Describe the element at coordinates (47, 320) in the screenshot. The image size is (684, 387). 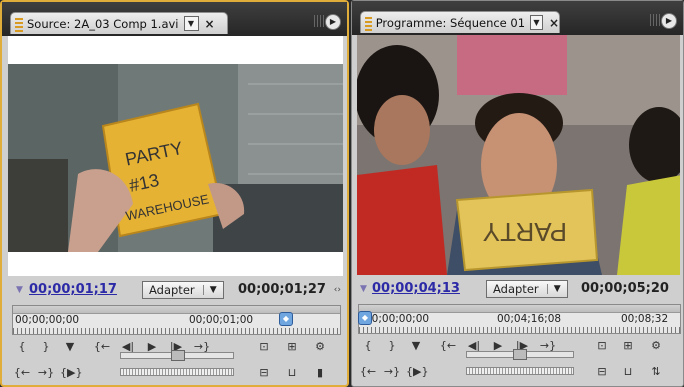
I see `source-ruler-label-start: 00;00;00;00` at that location.